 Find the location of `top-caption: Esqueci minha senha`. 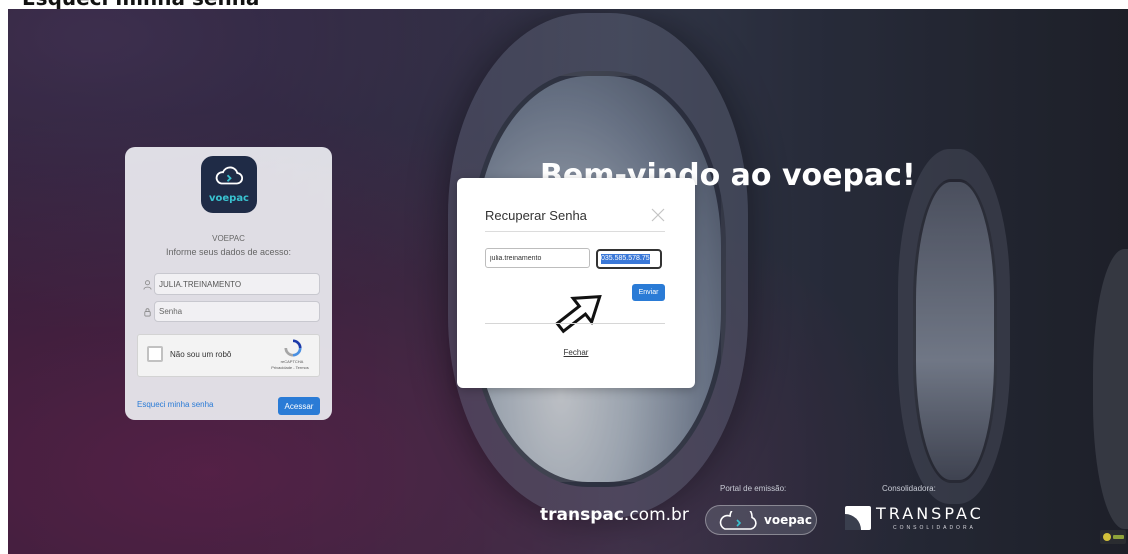

top-caption: Esqueci minha senha is located at coordinates (140, 4).